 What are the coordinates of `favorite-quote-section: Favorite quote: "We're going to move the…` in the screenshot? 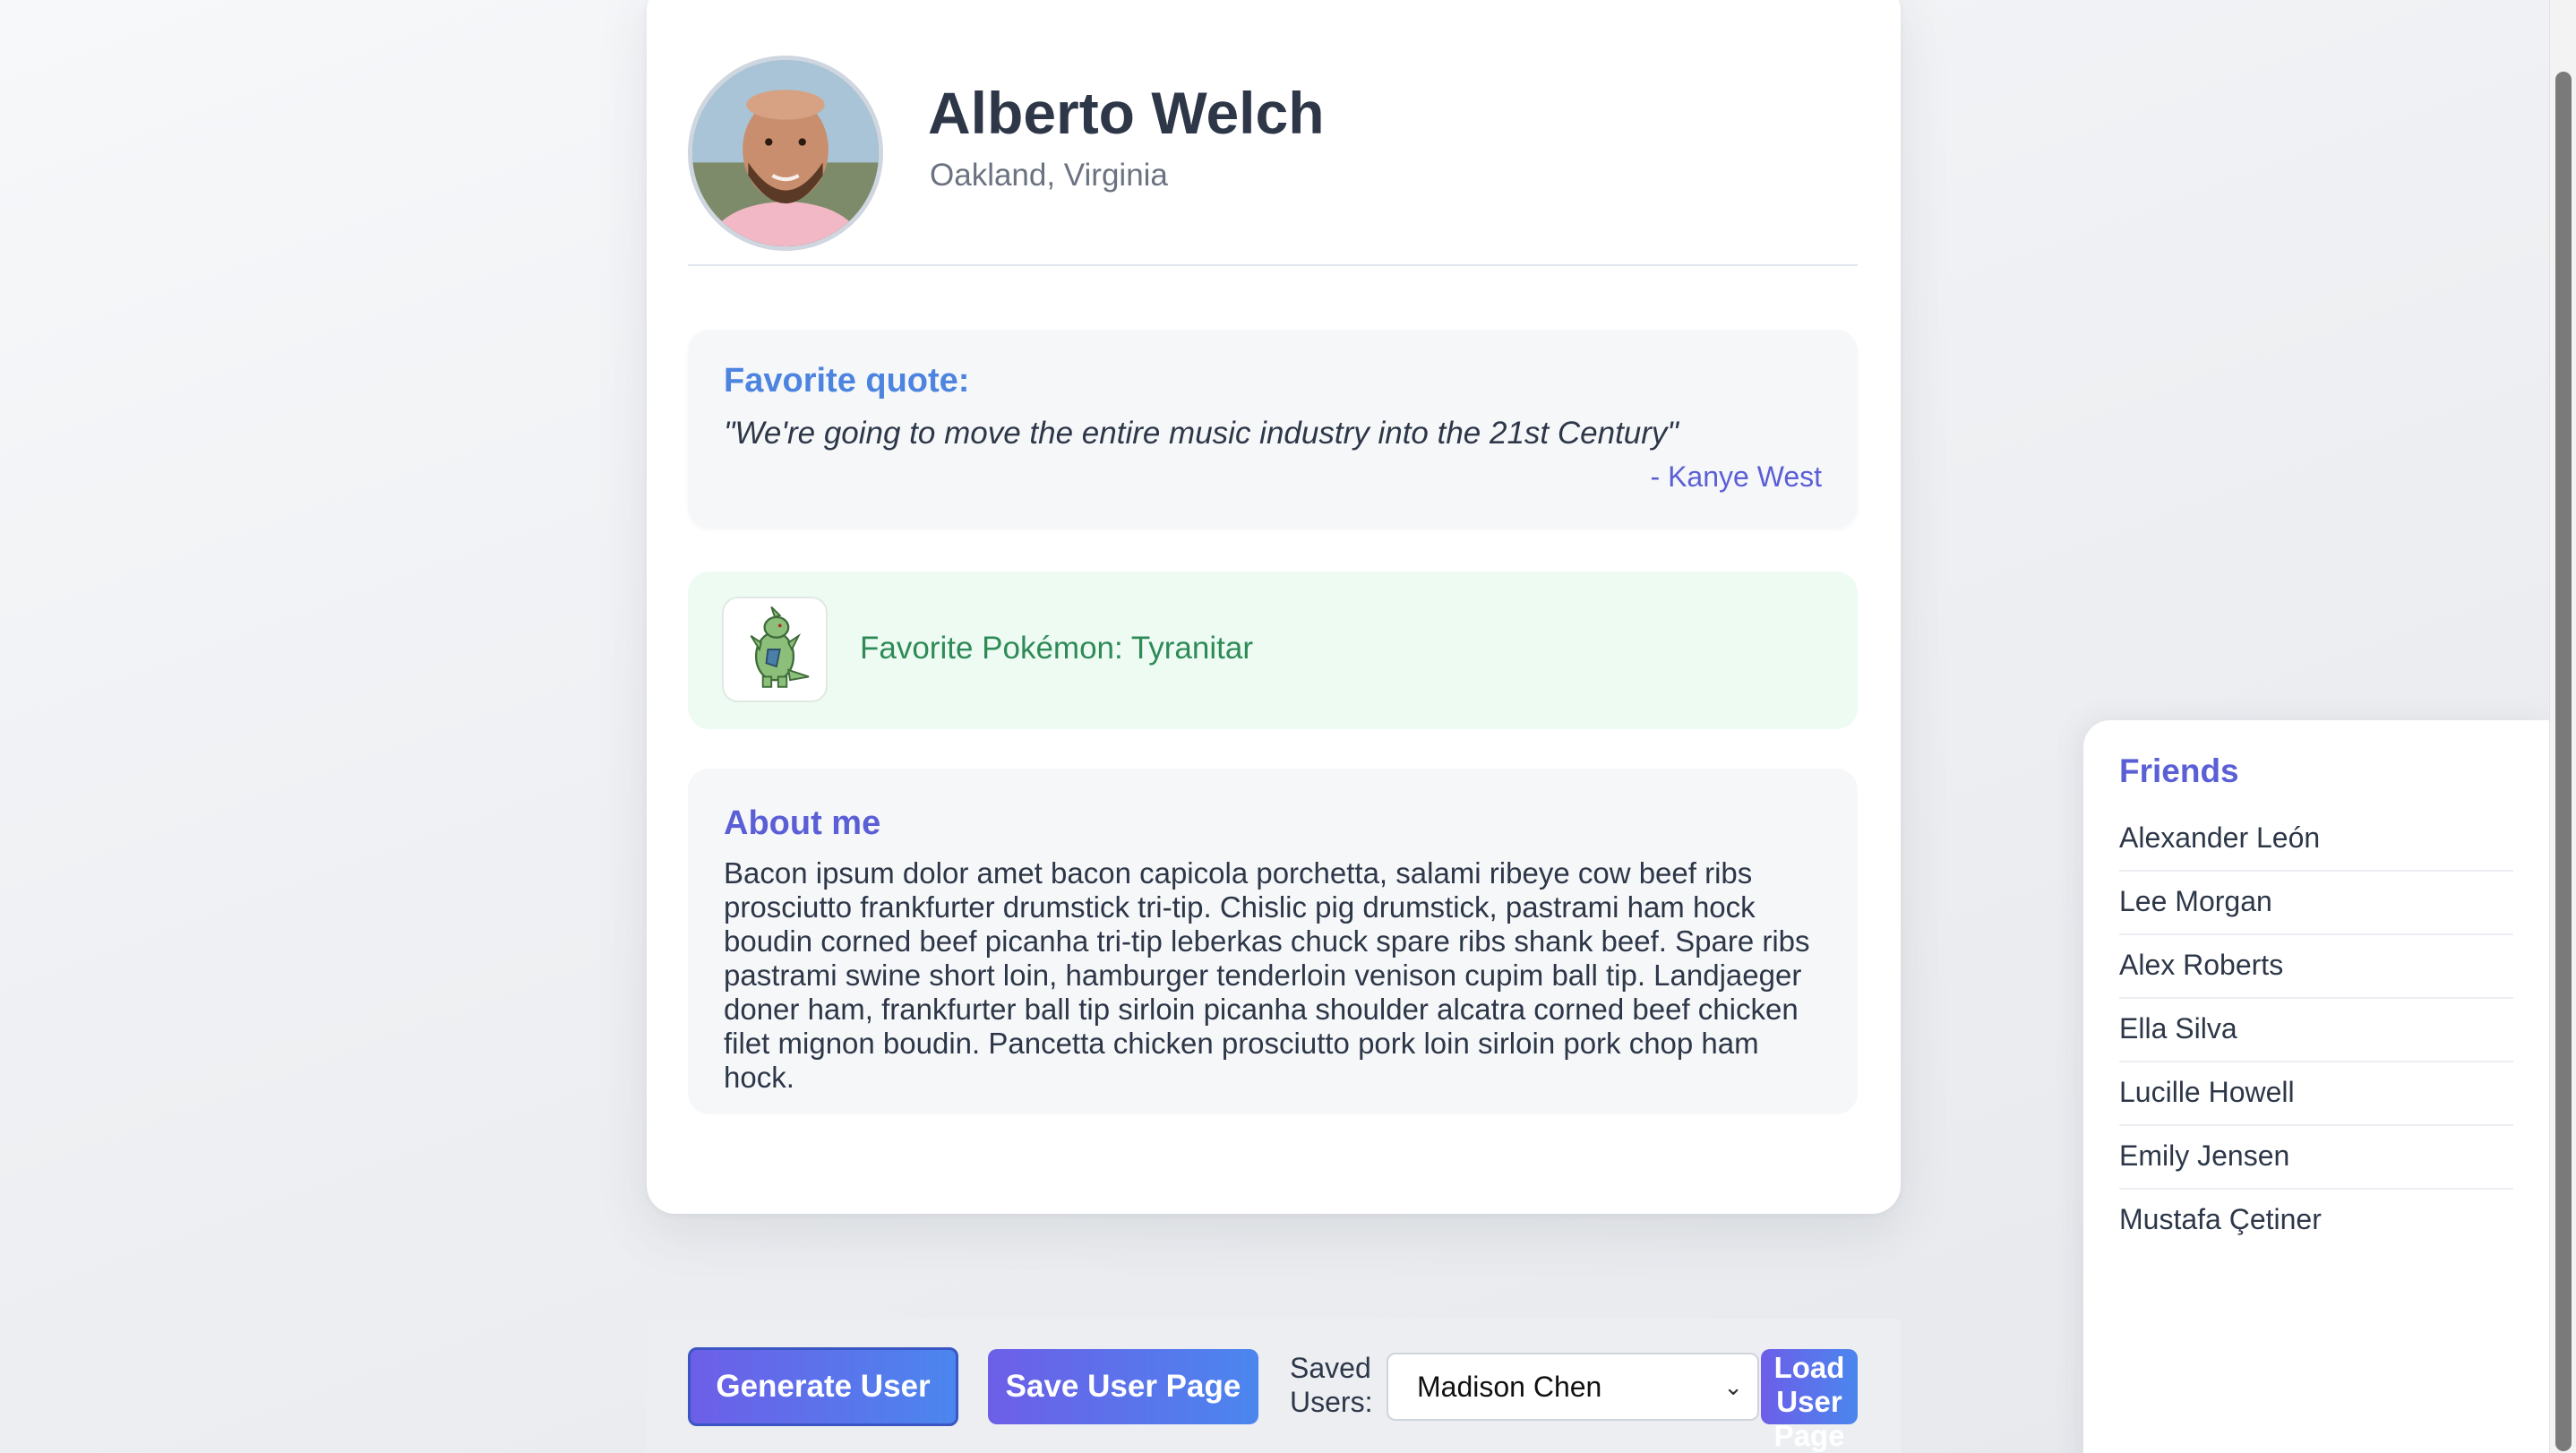 It's located at (1273, 430).